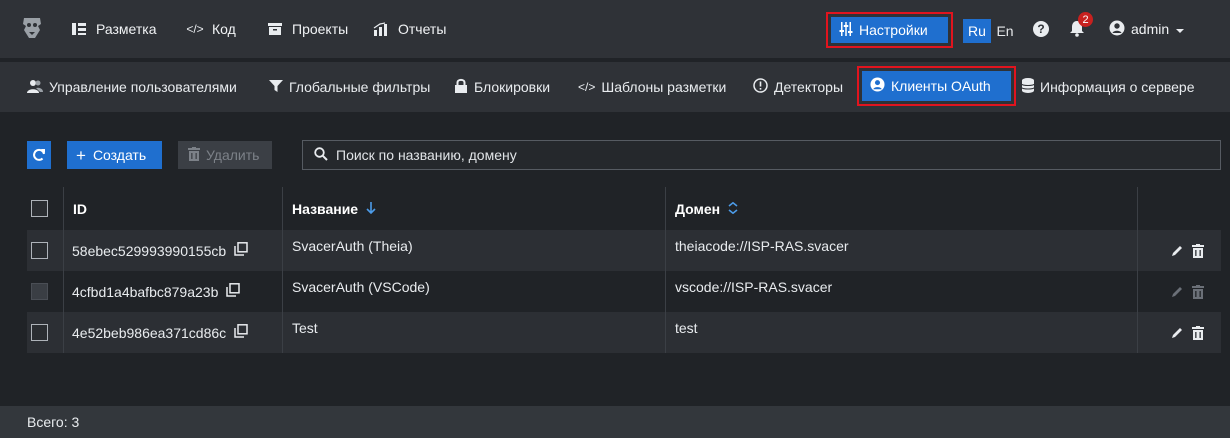 This screenshot has height=438, width=1230. Describe the element at coordinates (1041, 29) in the screenshot. I see `help-icon: ?` at that location.